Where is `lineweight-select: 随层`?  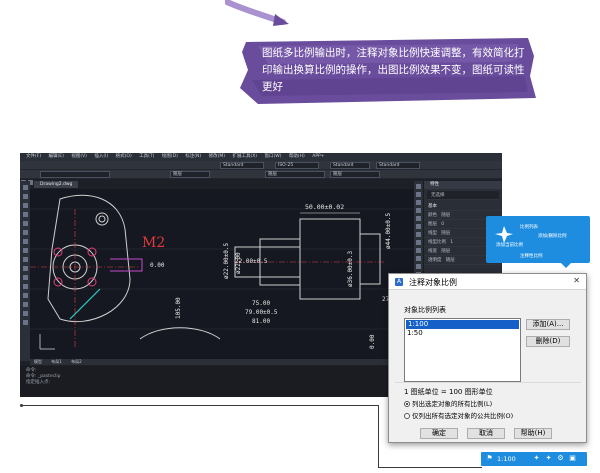 lineweight-select: 随层 is located at coordinates (355, 174).